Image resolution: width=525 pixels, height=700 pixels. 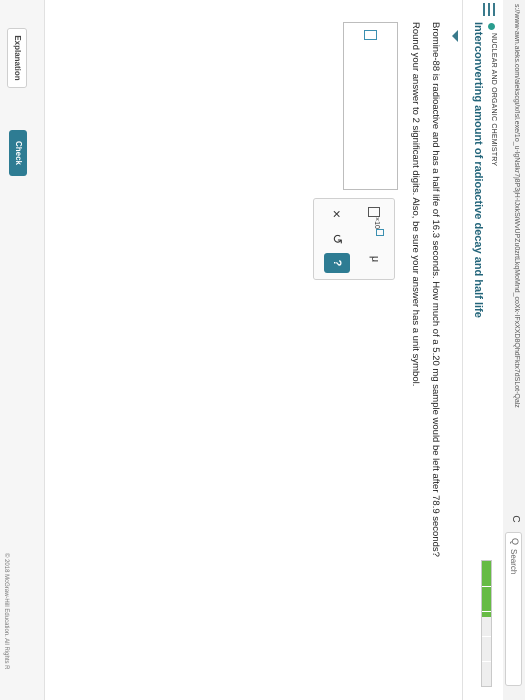 I want to click on check-button: Check, so click(x=18, y=153).